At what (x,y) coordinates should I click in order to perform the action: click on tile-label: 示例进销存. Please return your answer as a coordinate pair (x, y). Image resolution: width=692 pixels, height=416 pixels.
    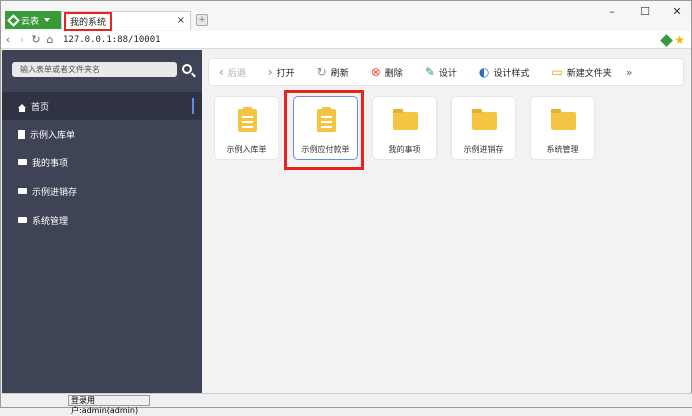
    Looking at the image, I should click on (483, 149).